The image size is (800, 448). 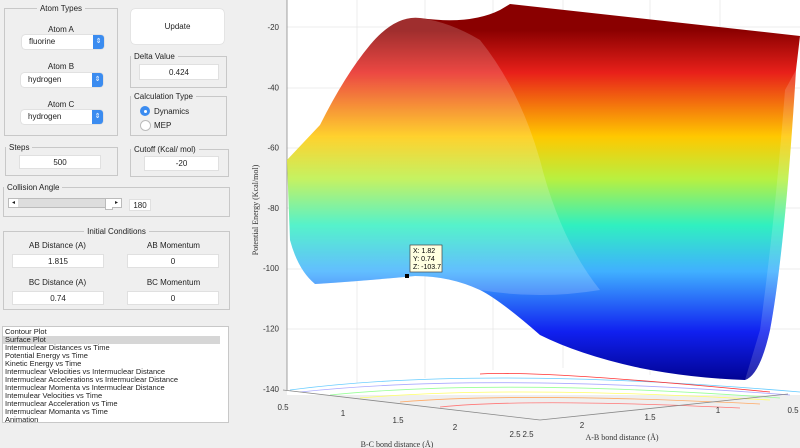 I want to click on z-tick-label: -100, so click(x=271, y=268).